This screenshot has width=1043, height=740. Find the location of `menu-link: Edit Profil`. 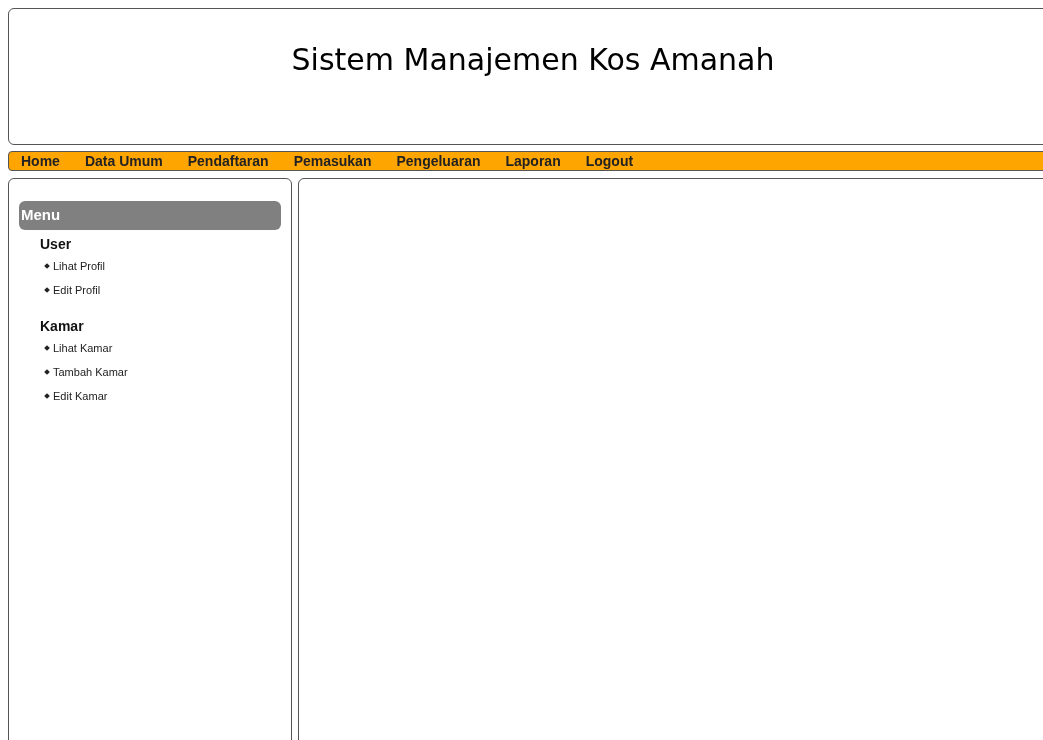

menu-link: Edit Profil is located at coordinates (77, 290).